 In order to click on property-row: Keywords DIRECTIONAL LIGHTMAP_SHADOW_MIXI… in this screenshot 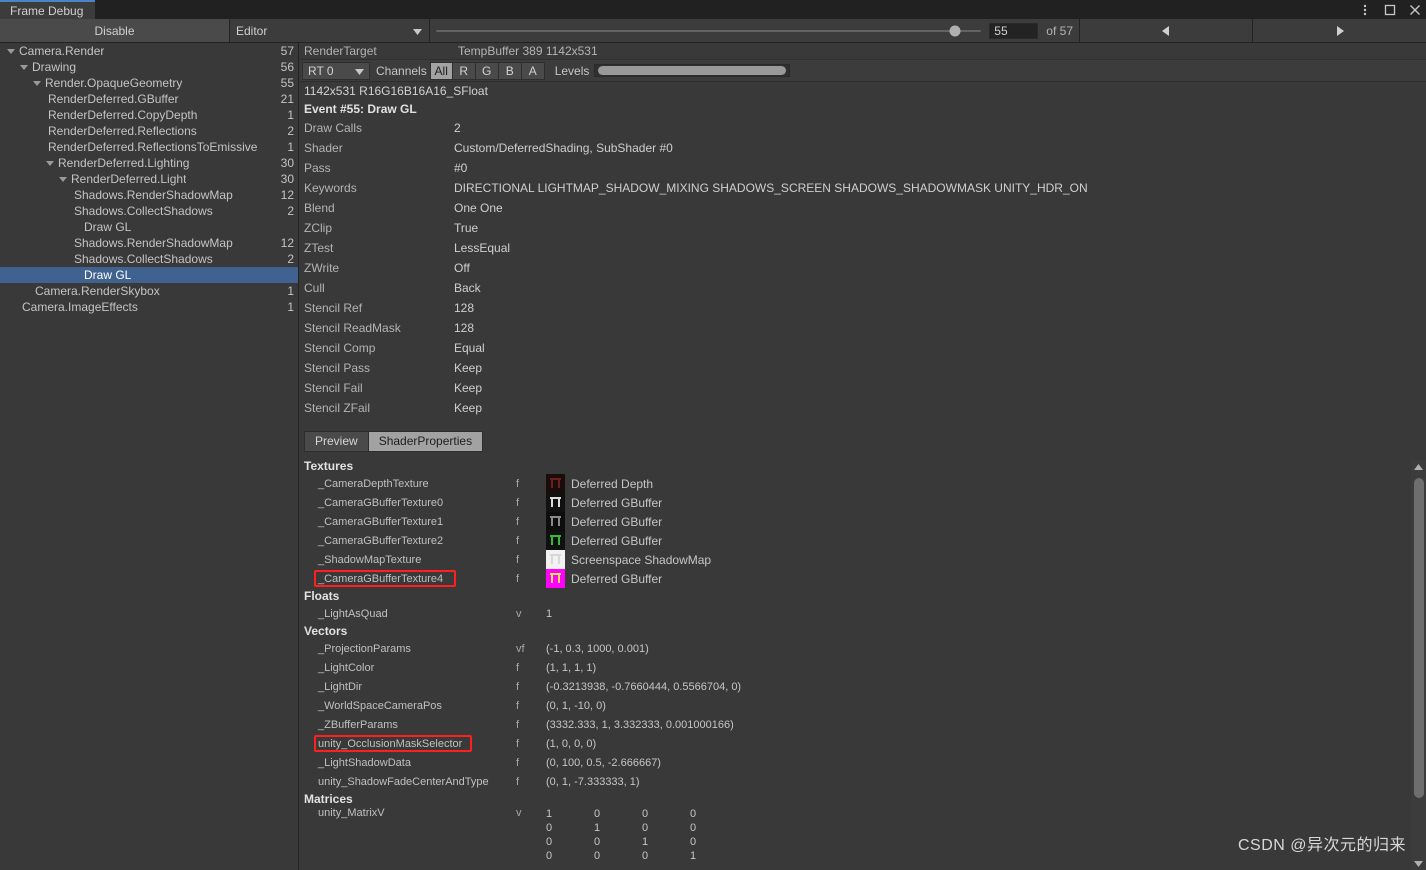, I will do `click(863, 188)`.